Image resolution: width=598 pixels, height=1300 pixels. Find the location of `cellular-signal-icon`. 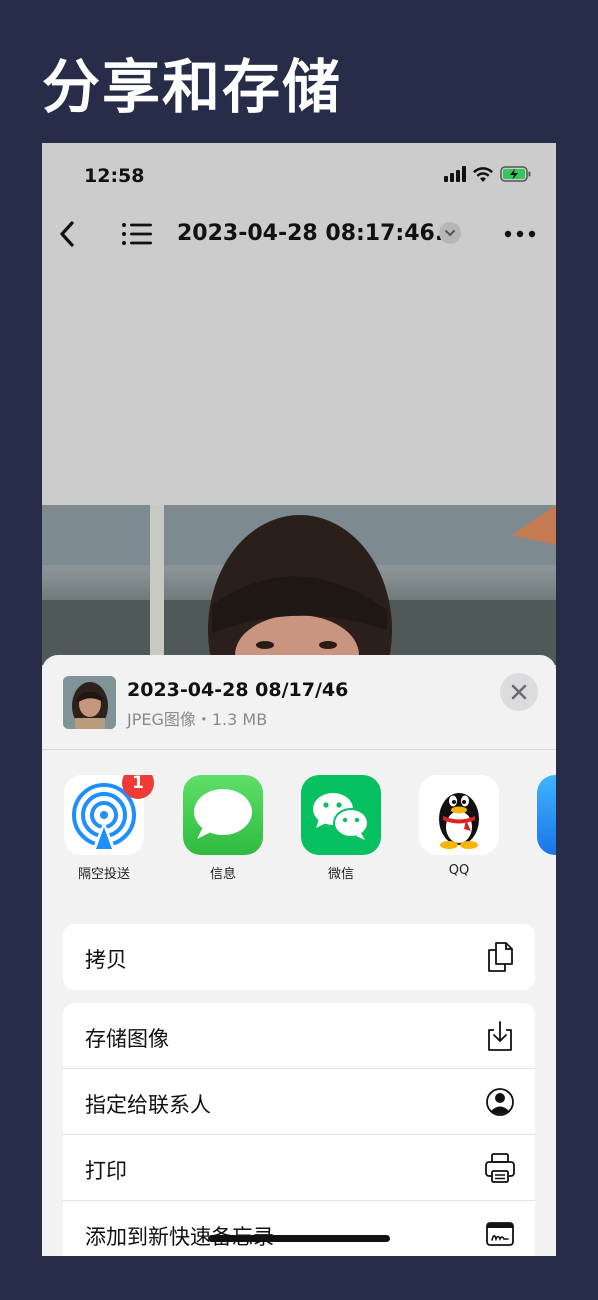

cellular-signal-icon is located at coordinates (455, 174).